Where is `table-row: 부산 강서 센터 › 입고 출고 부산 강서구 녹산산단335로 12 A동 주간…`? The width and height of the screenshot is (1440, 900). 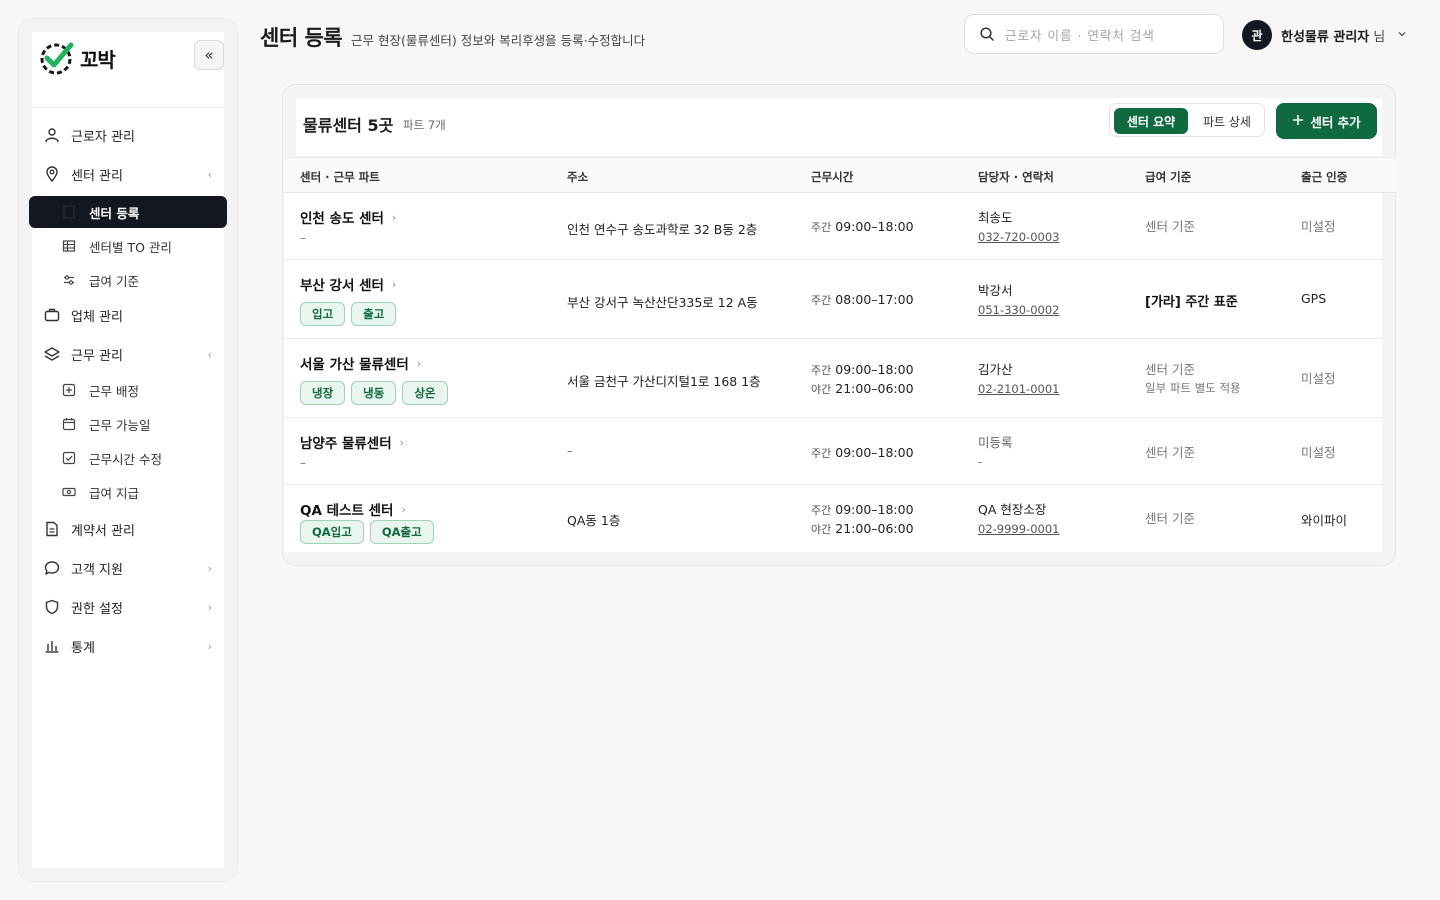 table-row: 부산 강서 센터 › 입고 출고 부산 강서구 녹산산단335로 12 A동 주간… is located at coordinates (833, 299).